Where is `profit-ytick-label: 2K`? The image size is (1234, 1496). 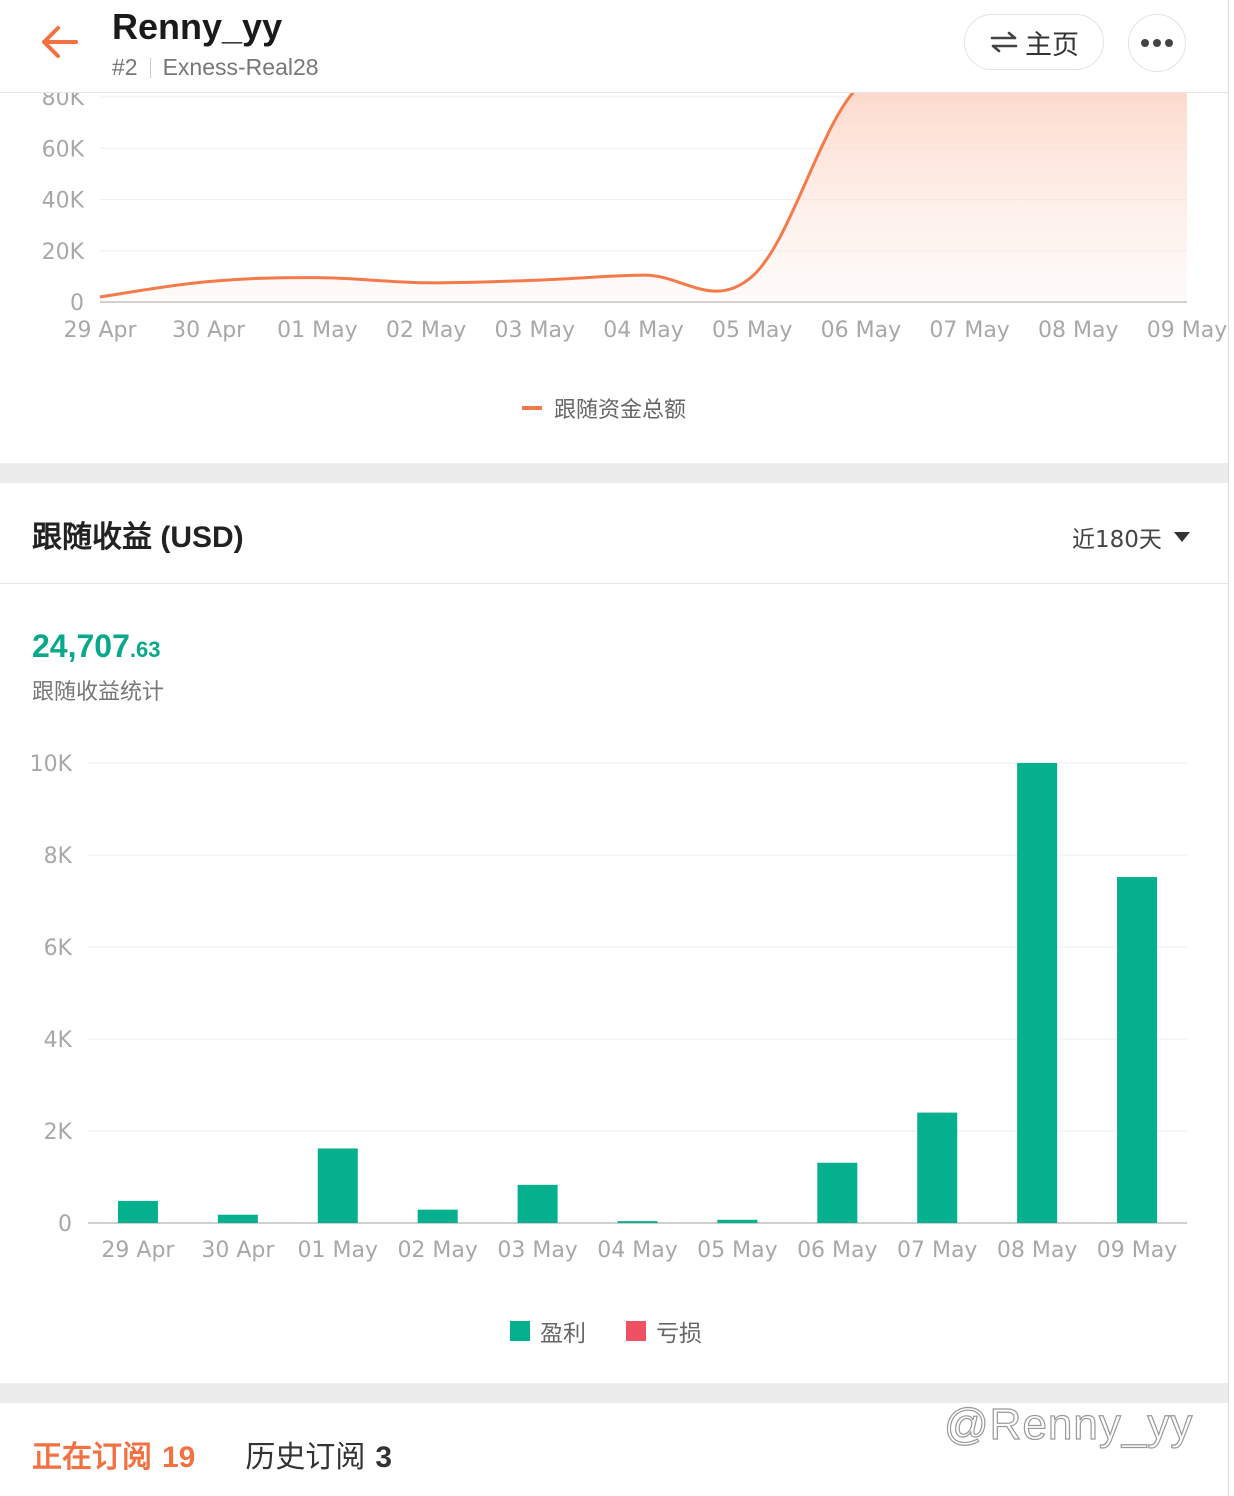 profit-ytick-label: 2K is located at coordinates (58, 1132).